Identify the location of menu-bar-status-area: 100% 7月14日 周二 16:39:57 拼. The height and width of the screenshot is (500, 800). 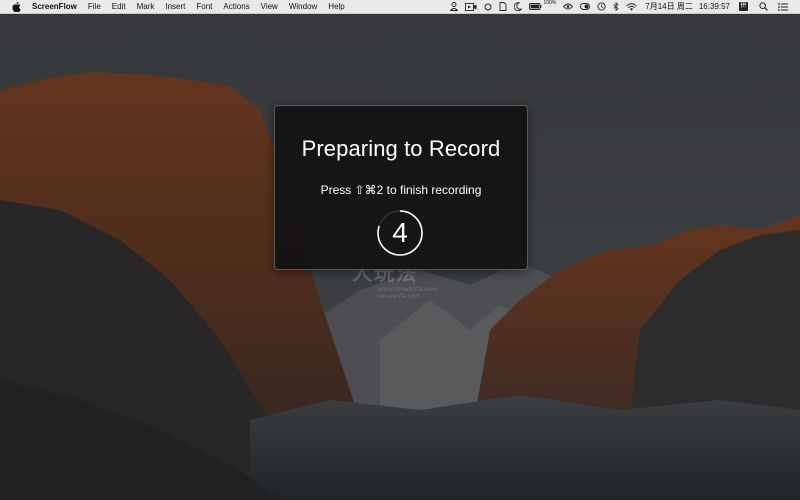
(621, 6).